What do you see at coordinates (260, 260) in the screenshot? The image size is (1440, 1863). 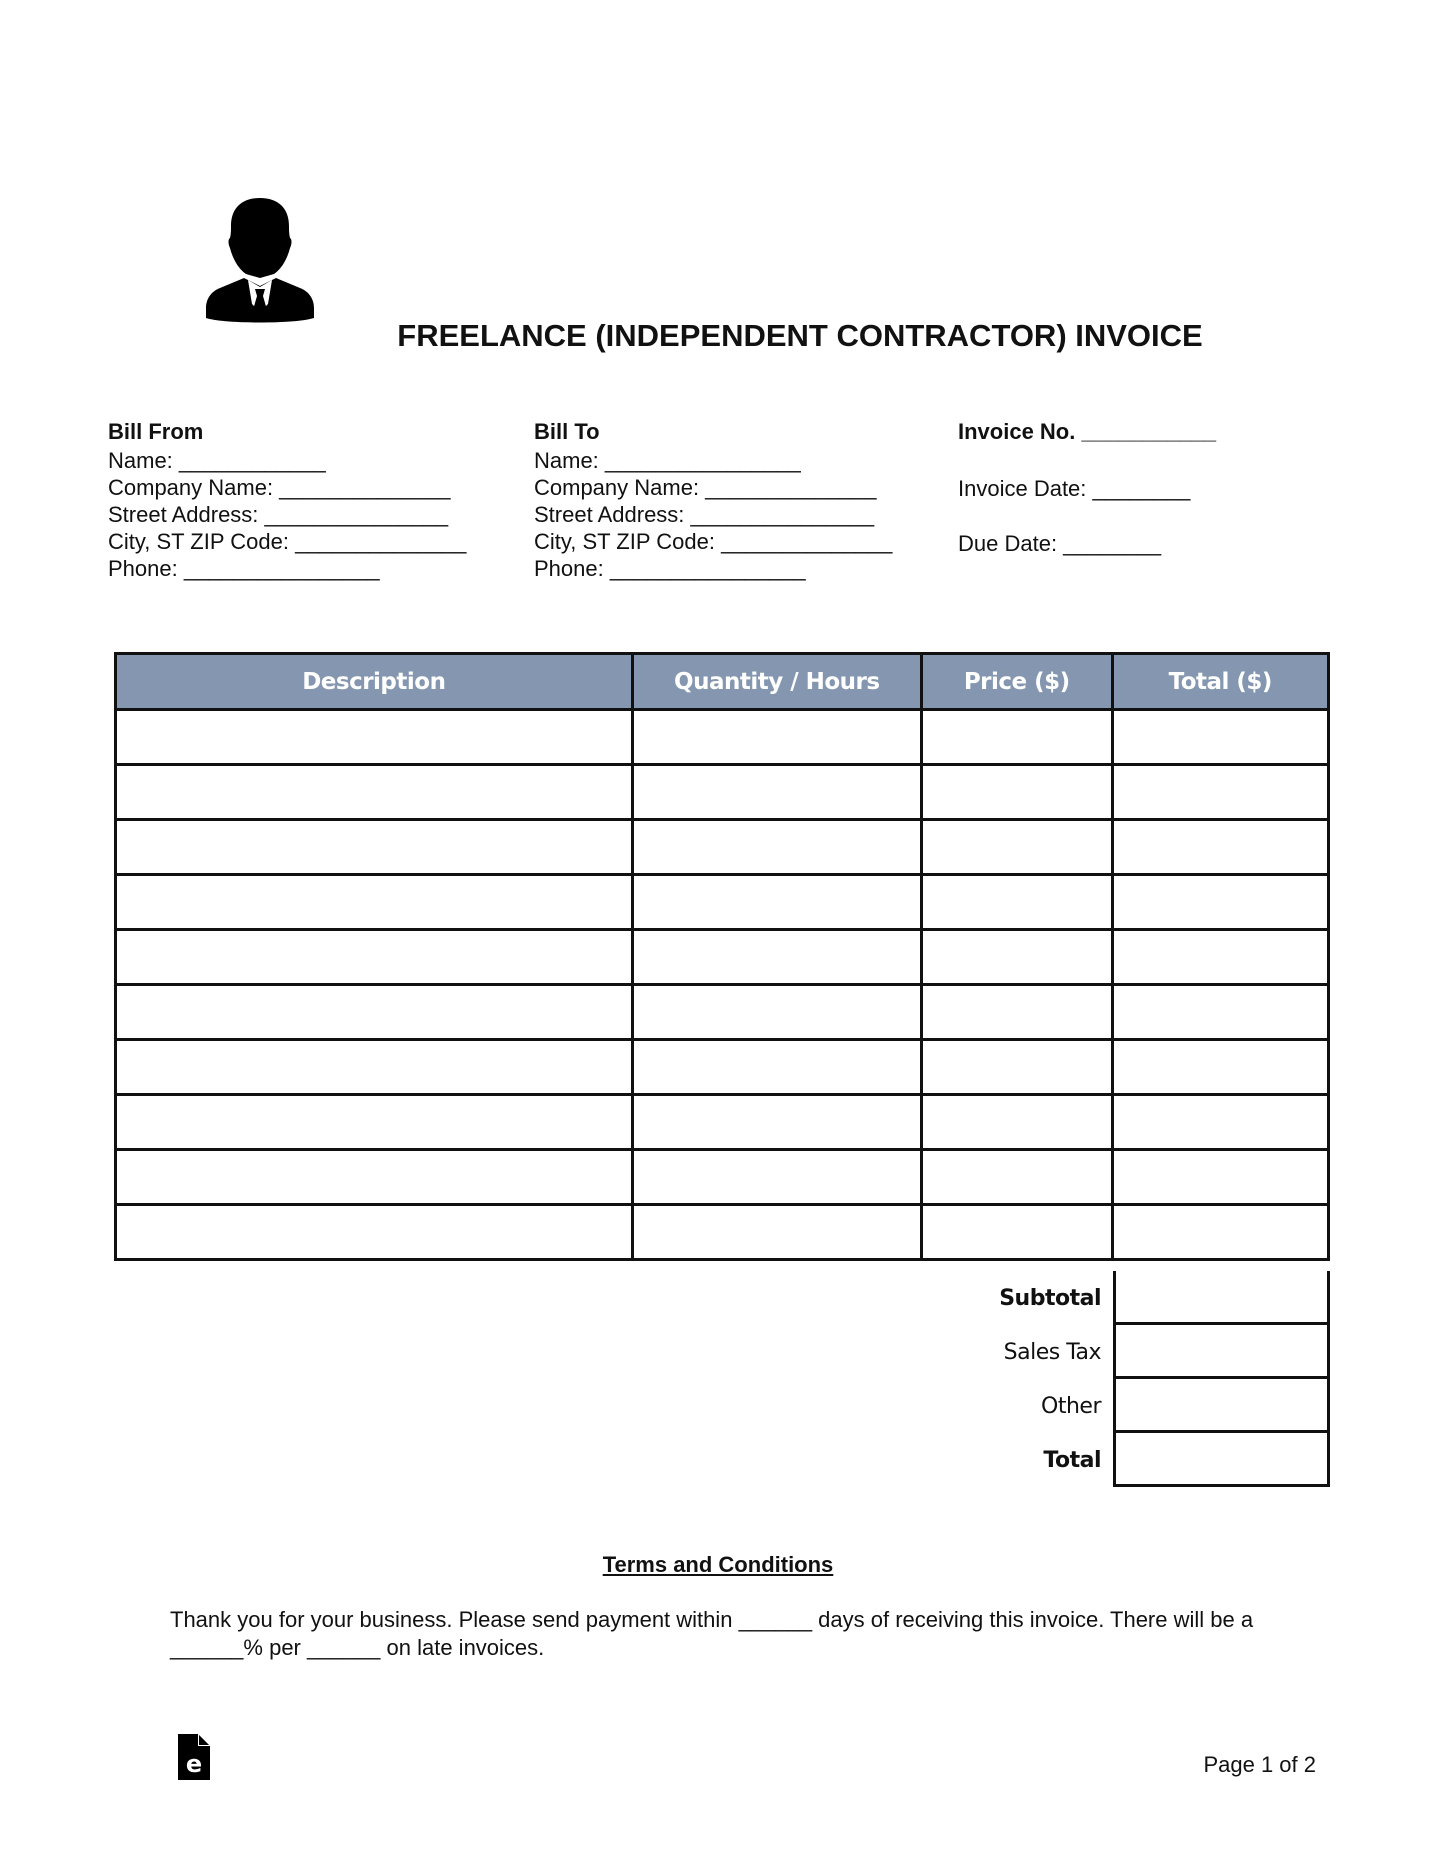 I see `person-in-suit-icon` at bounding box center [260, 260].